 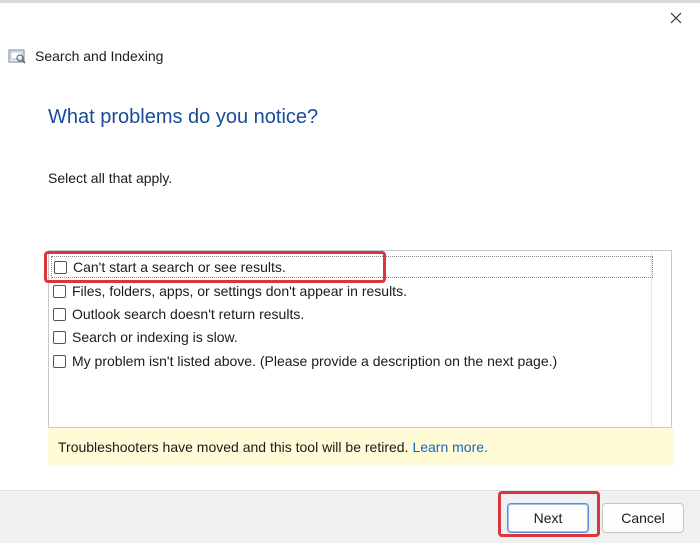 I want to click on next-button: Next, so click(x=548, y=518).